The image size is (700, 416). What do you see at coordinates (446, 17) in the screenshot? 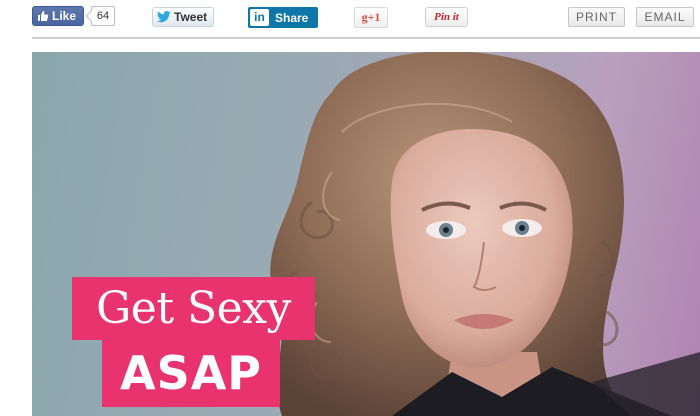
I see `pinterest-pin-it-button: Pin it` at bounding box center [446, 17].